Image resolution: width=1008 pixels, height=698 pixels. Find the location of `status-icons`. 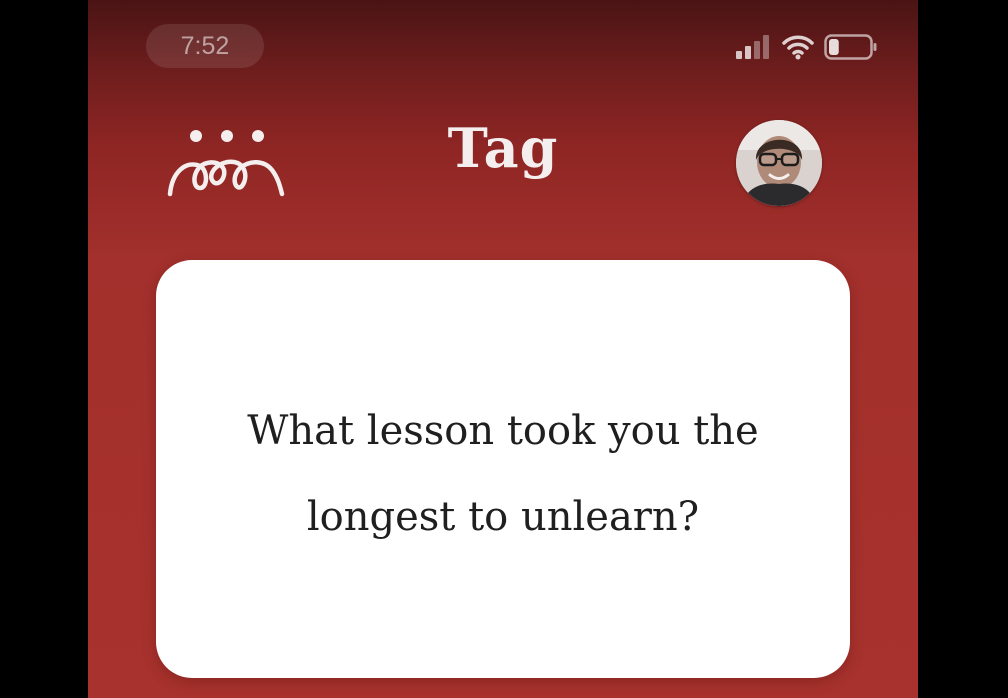

status-icons is located at coordinates (807, 47).